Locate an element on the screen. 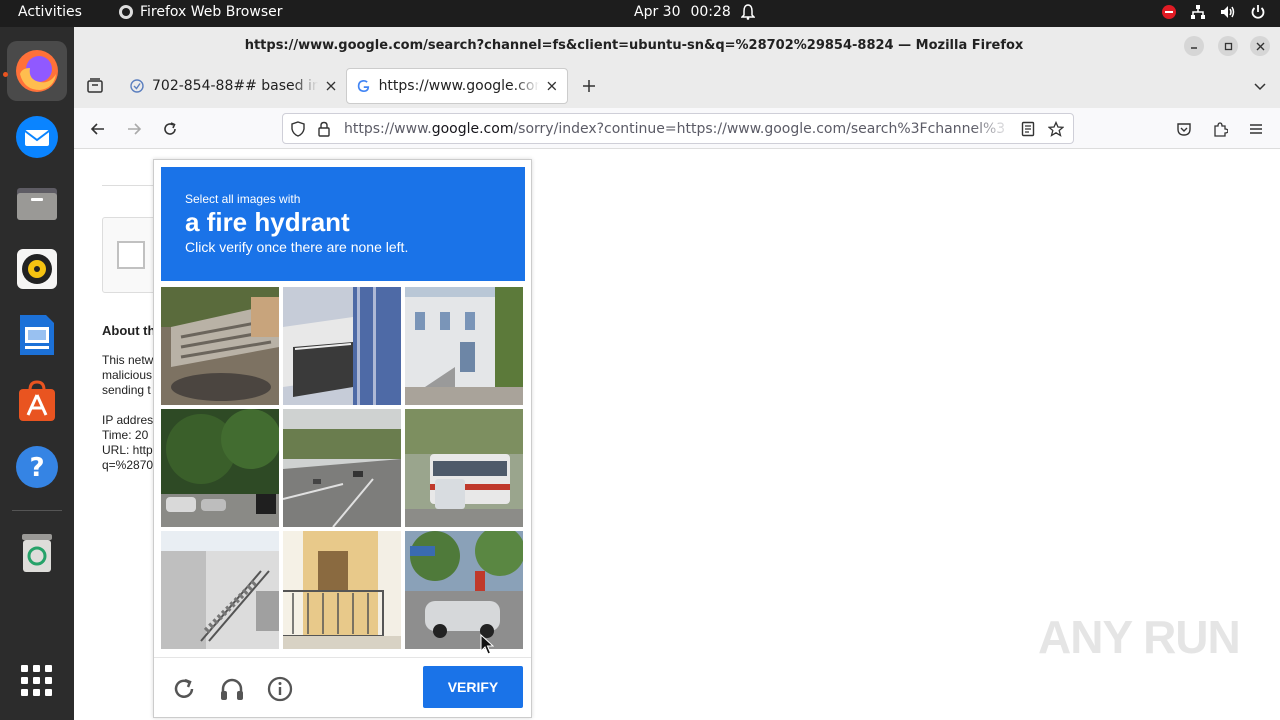 This screenshot has height=720, width=1280. close-icon is located at coordinates (1260, 46).